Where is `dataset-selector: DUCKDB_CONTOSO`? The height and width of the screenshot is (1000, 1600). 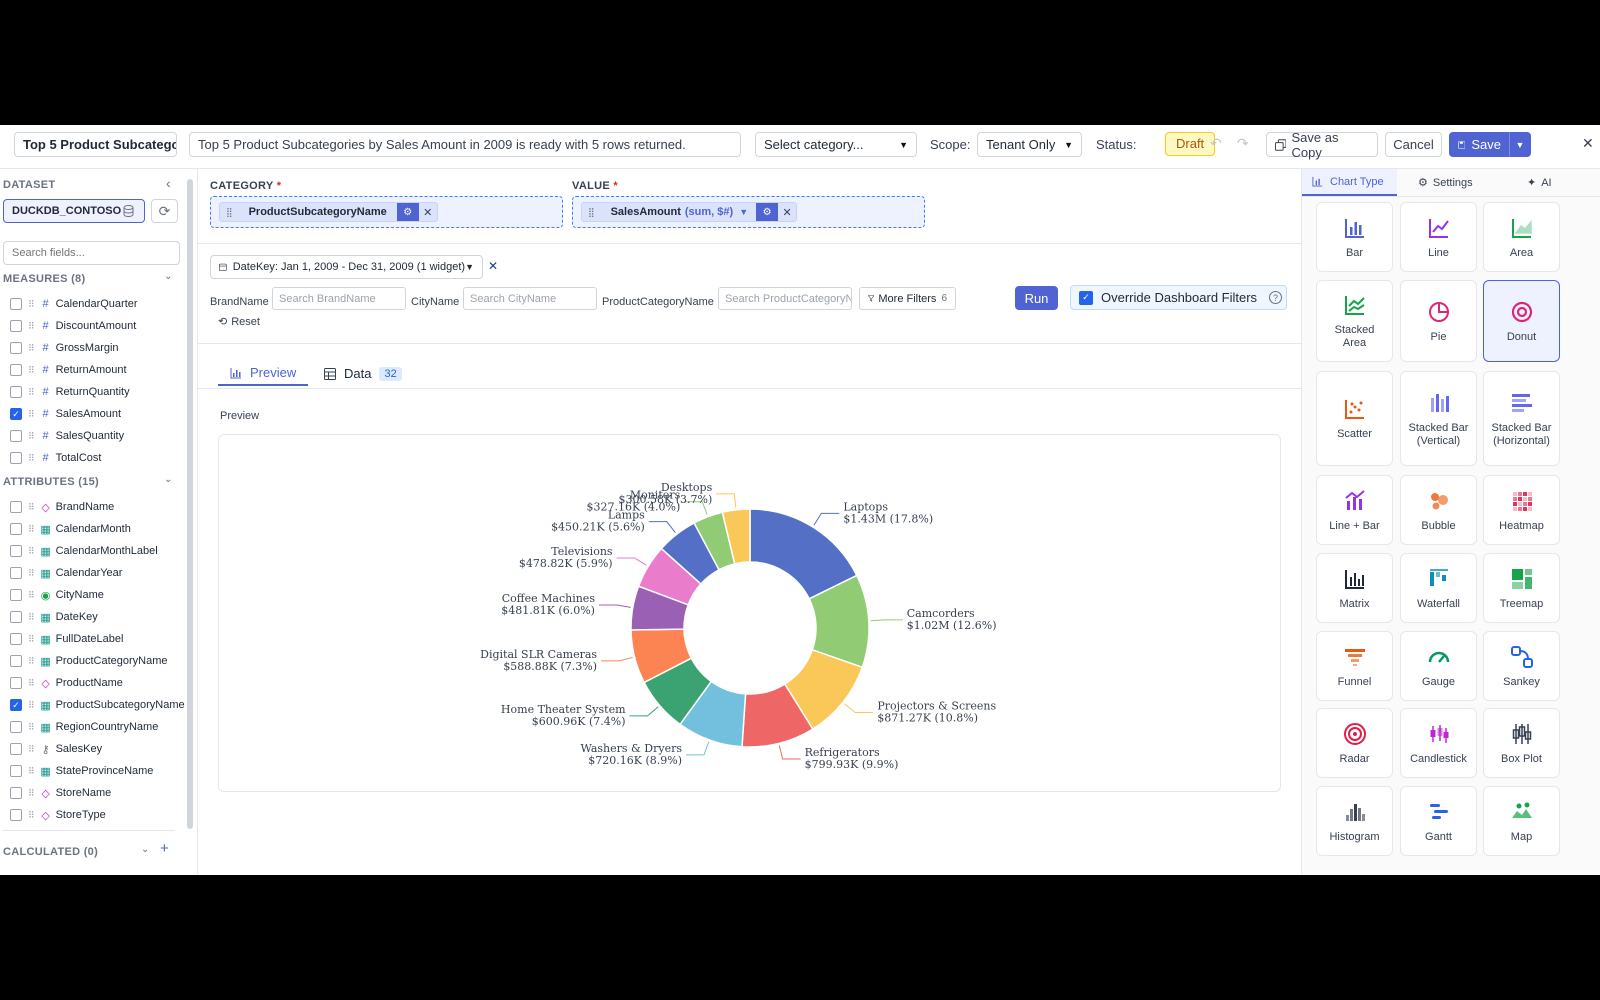
dataset-selector: DUCKDB_CONTOSO is located at coordinates (74, 211).